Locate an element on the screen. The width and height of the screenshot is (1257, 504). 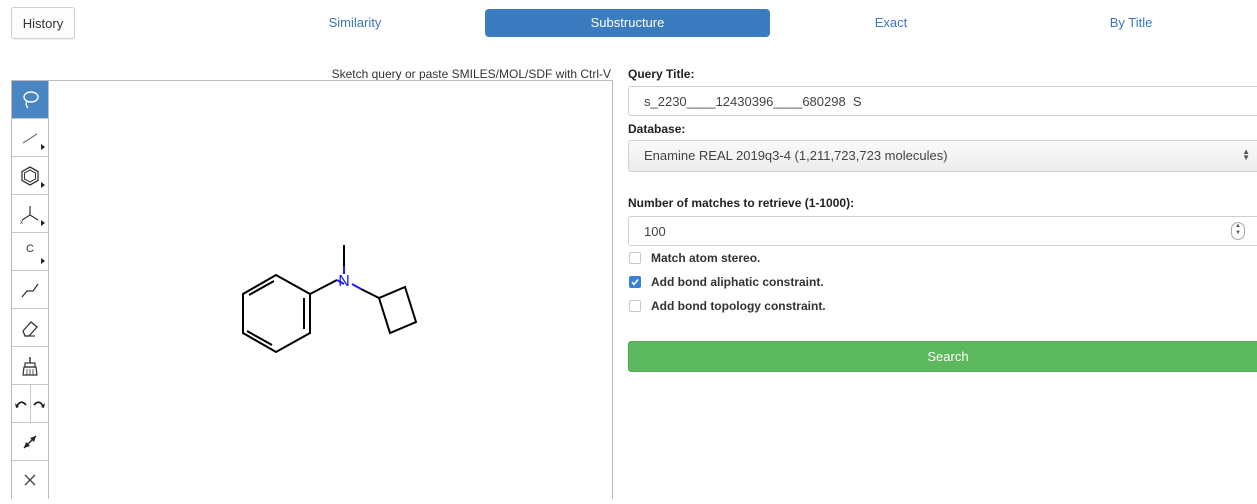
lasso-tool is located at coordinates (30, 100).